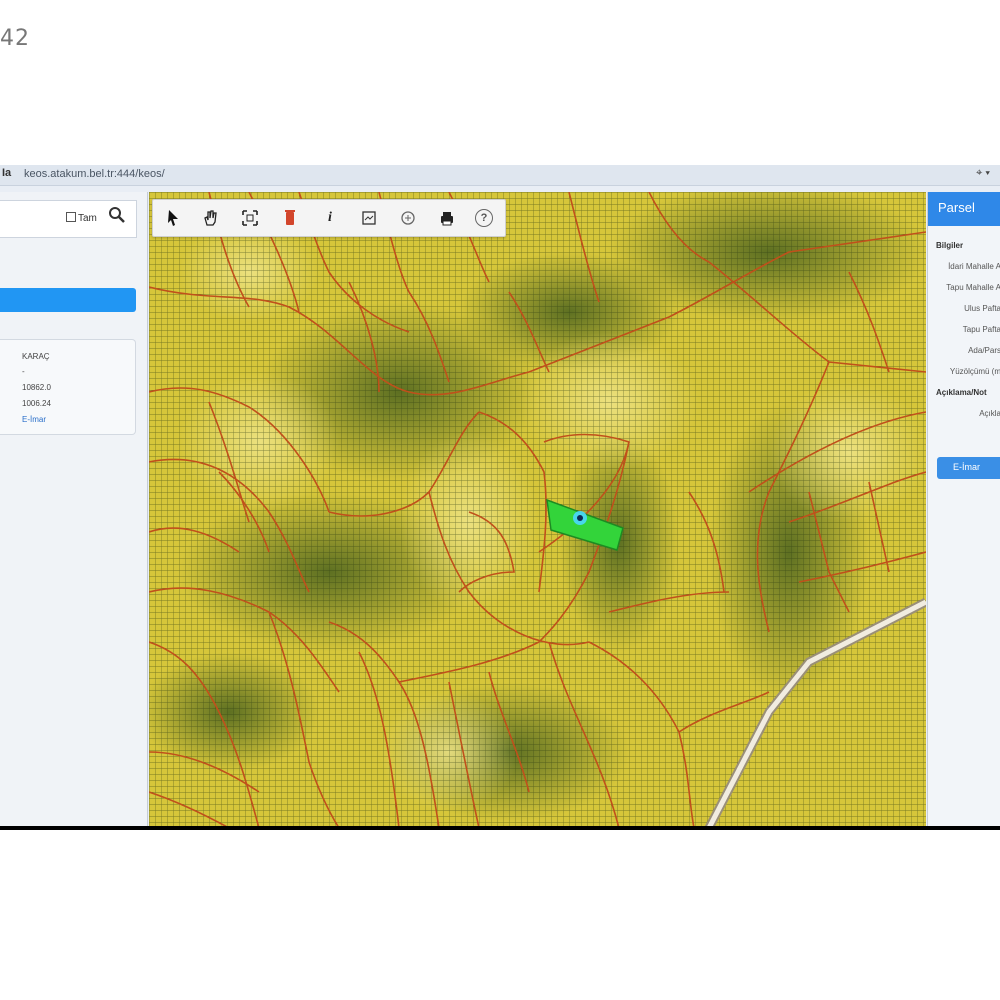 The image size is (1000, 1000). Describe the element at coordinates (982, 308) in the screenshot. I see `info-row-ulus-pafta: Ulus Pafta` at that location.